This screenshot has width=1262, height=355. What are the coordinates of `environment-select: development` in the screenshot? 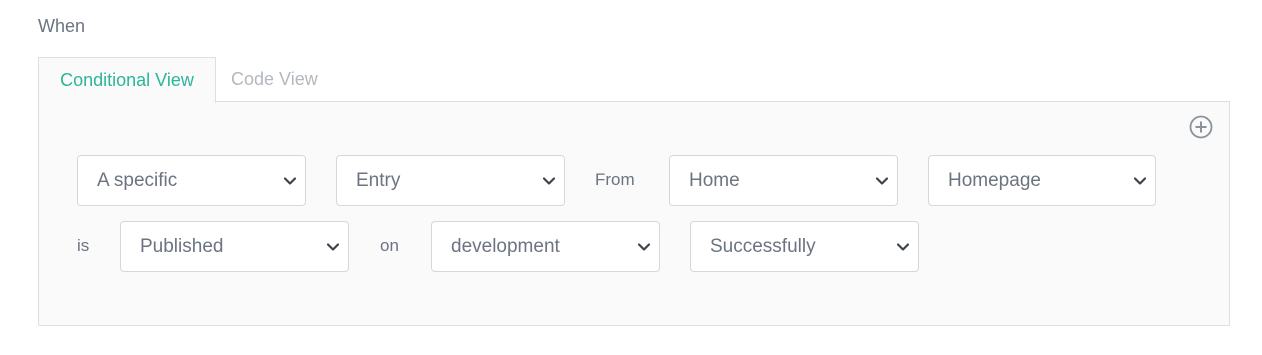 It's located at (545, 246).